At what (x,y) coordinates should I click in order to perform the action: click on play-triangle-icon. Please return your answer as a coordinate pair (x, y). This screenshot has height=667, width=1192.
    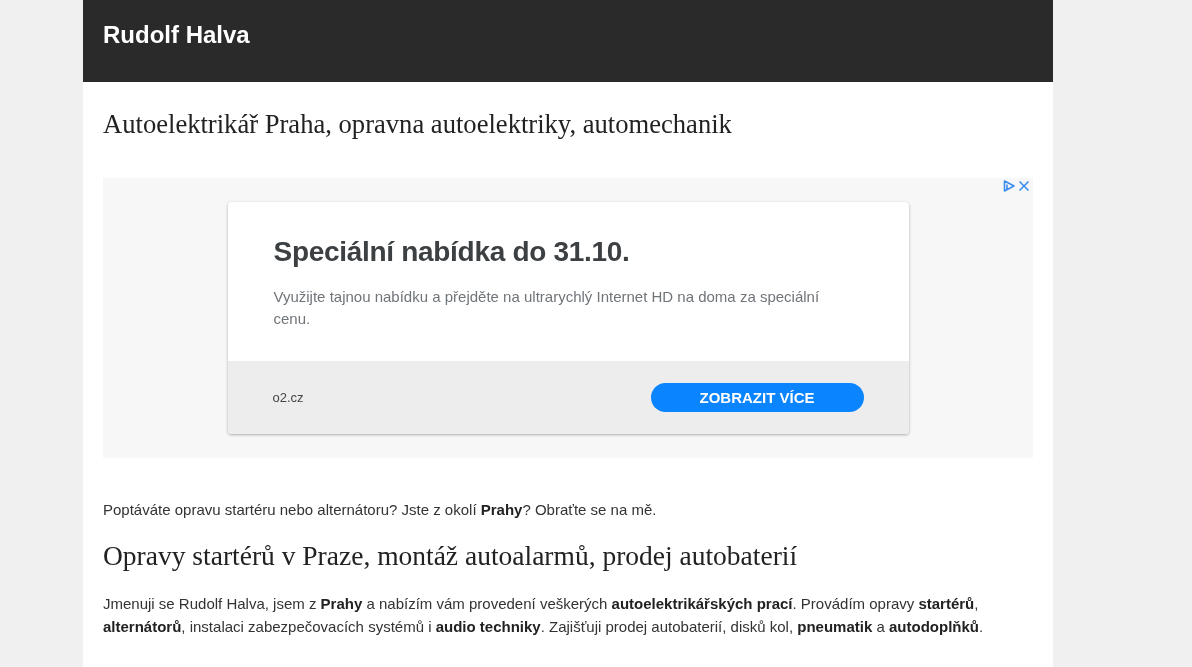
    Looking at the image, I should click on (1009, 186).